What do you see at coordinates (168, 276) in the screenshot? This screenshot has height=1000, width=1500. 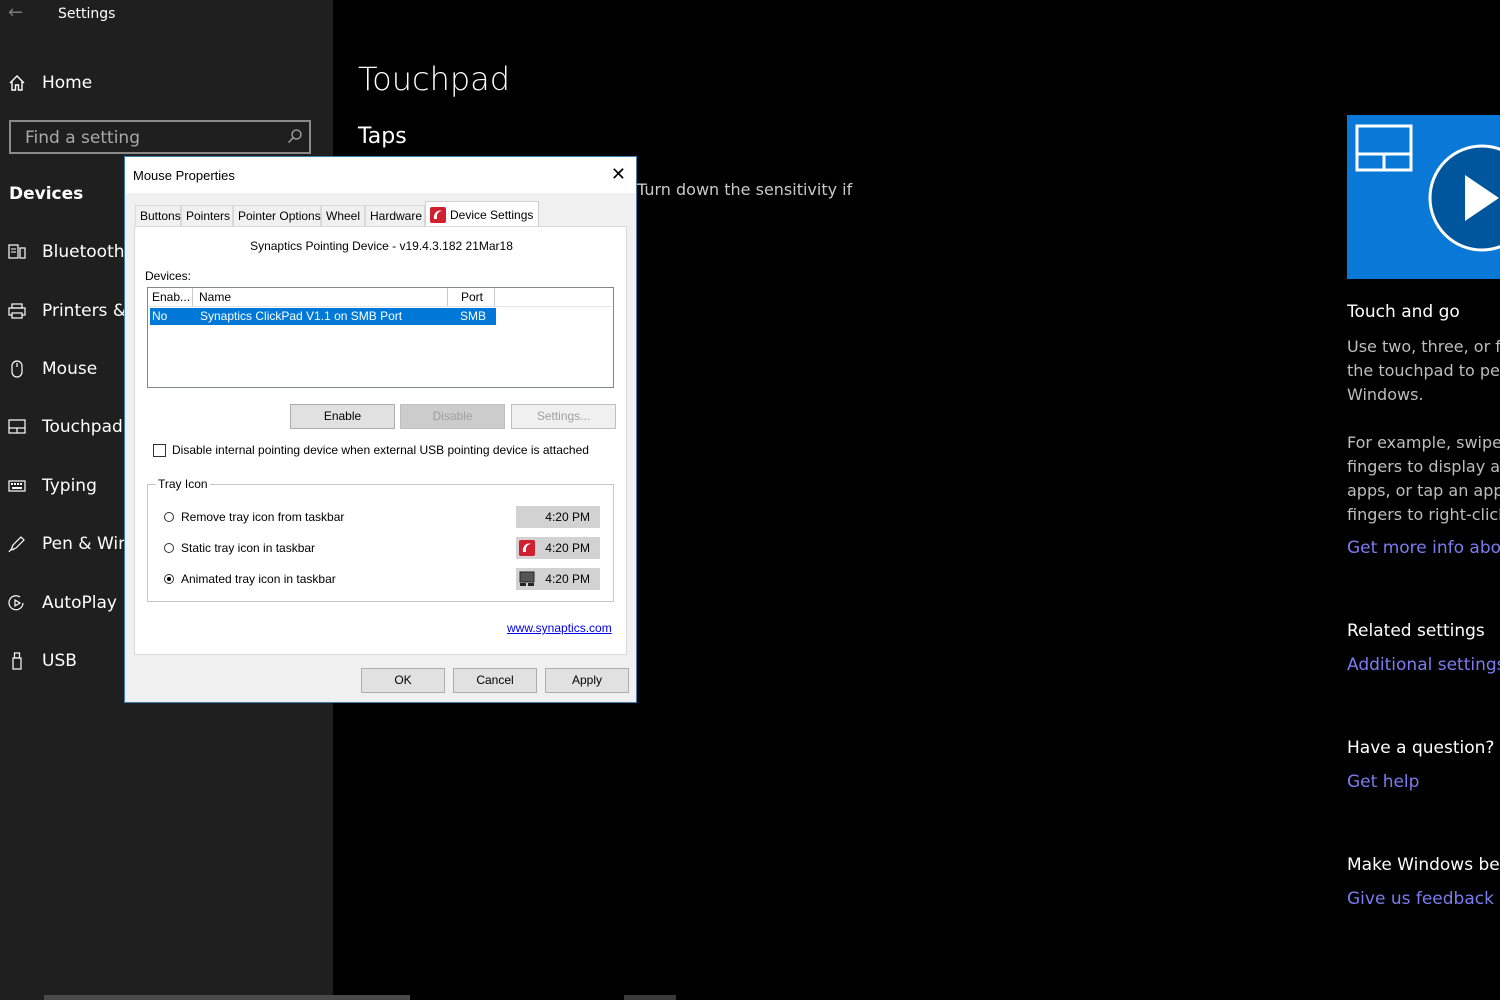 I see `devices-label: Devices:` at bounding box center [168, 276].